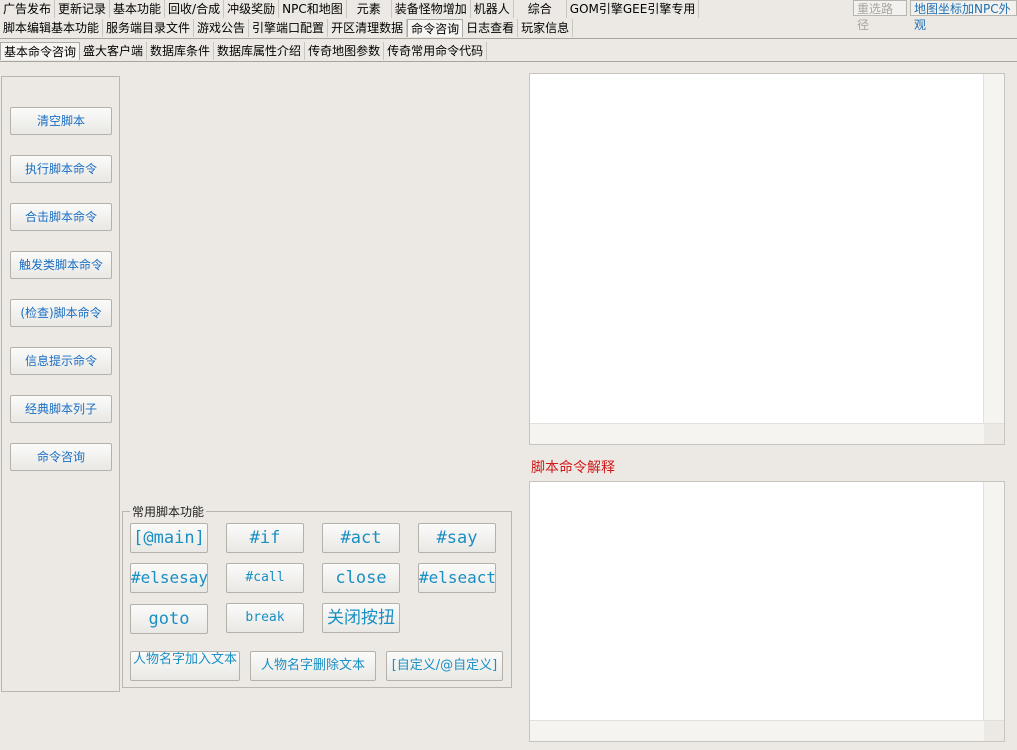 The image size is (1017, 750). What do you see at coordinates (168, 511) in the screenshot?
I see `group-title: 常用脚本功能` at bounding box center [168, 511].